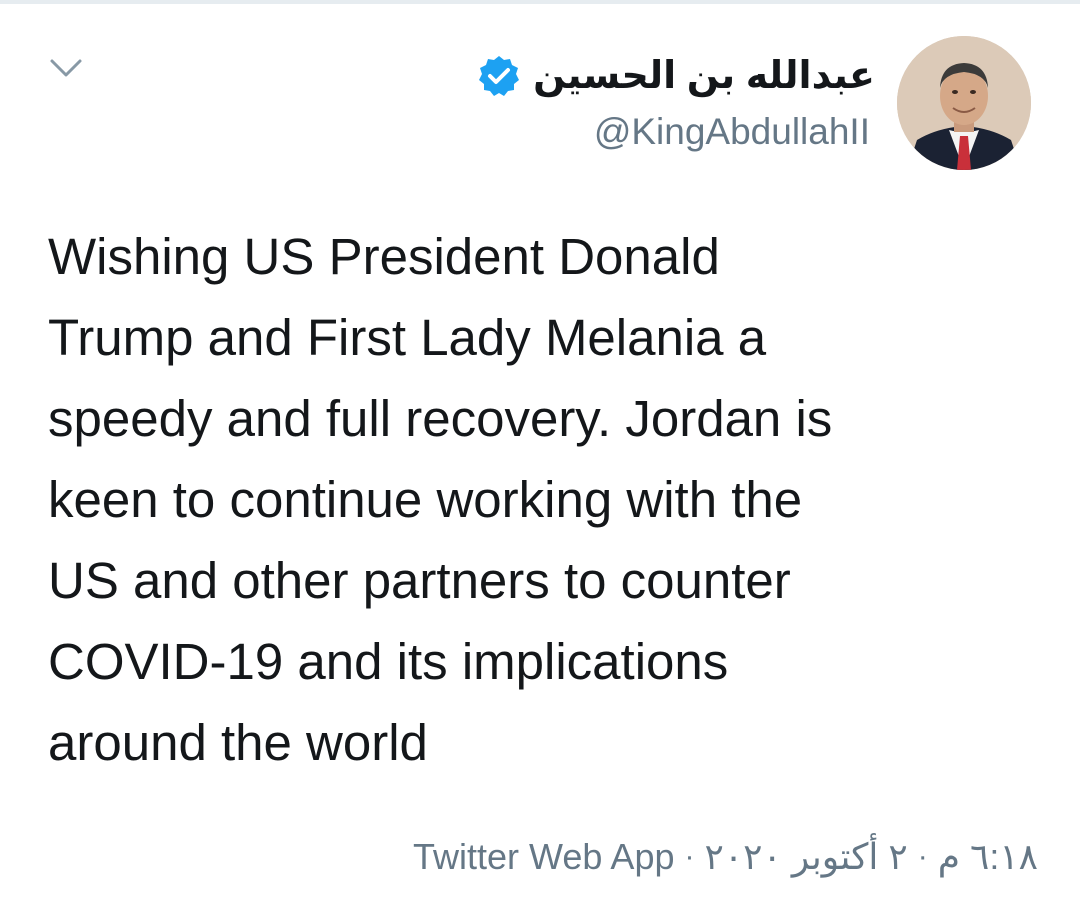 This screenshot has width=1080, height=921. I want to click on profile-photo, so click(964, 103).